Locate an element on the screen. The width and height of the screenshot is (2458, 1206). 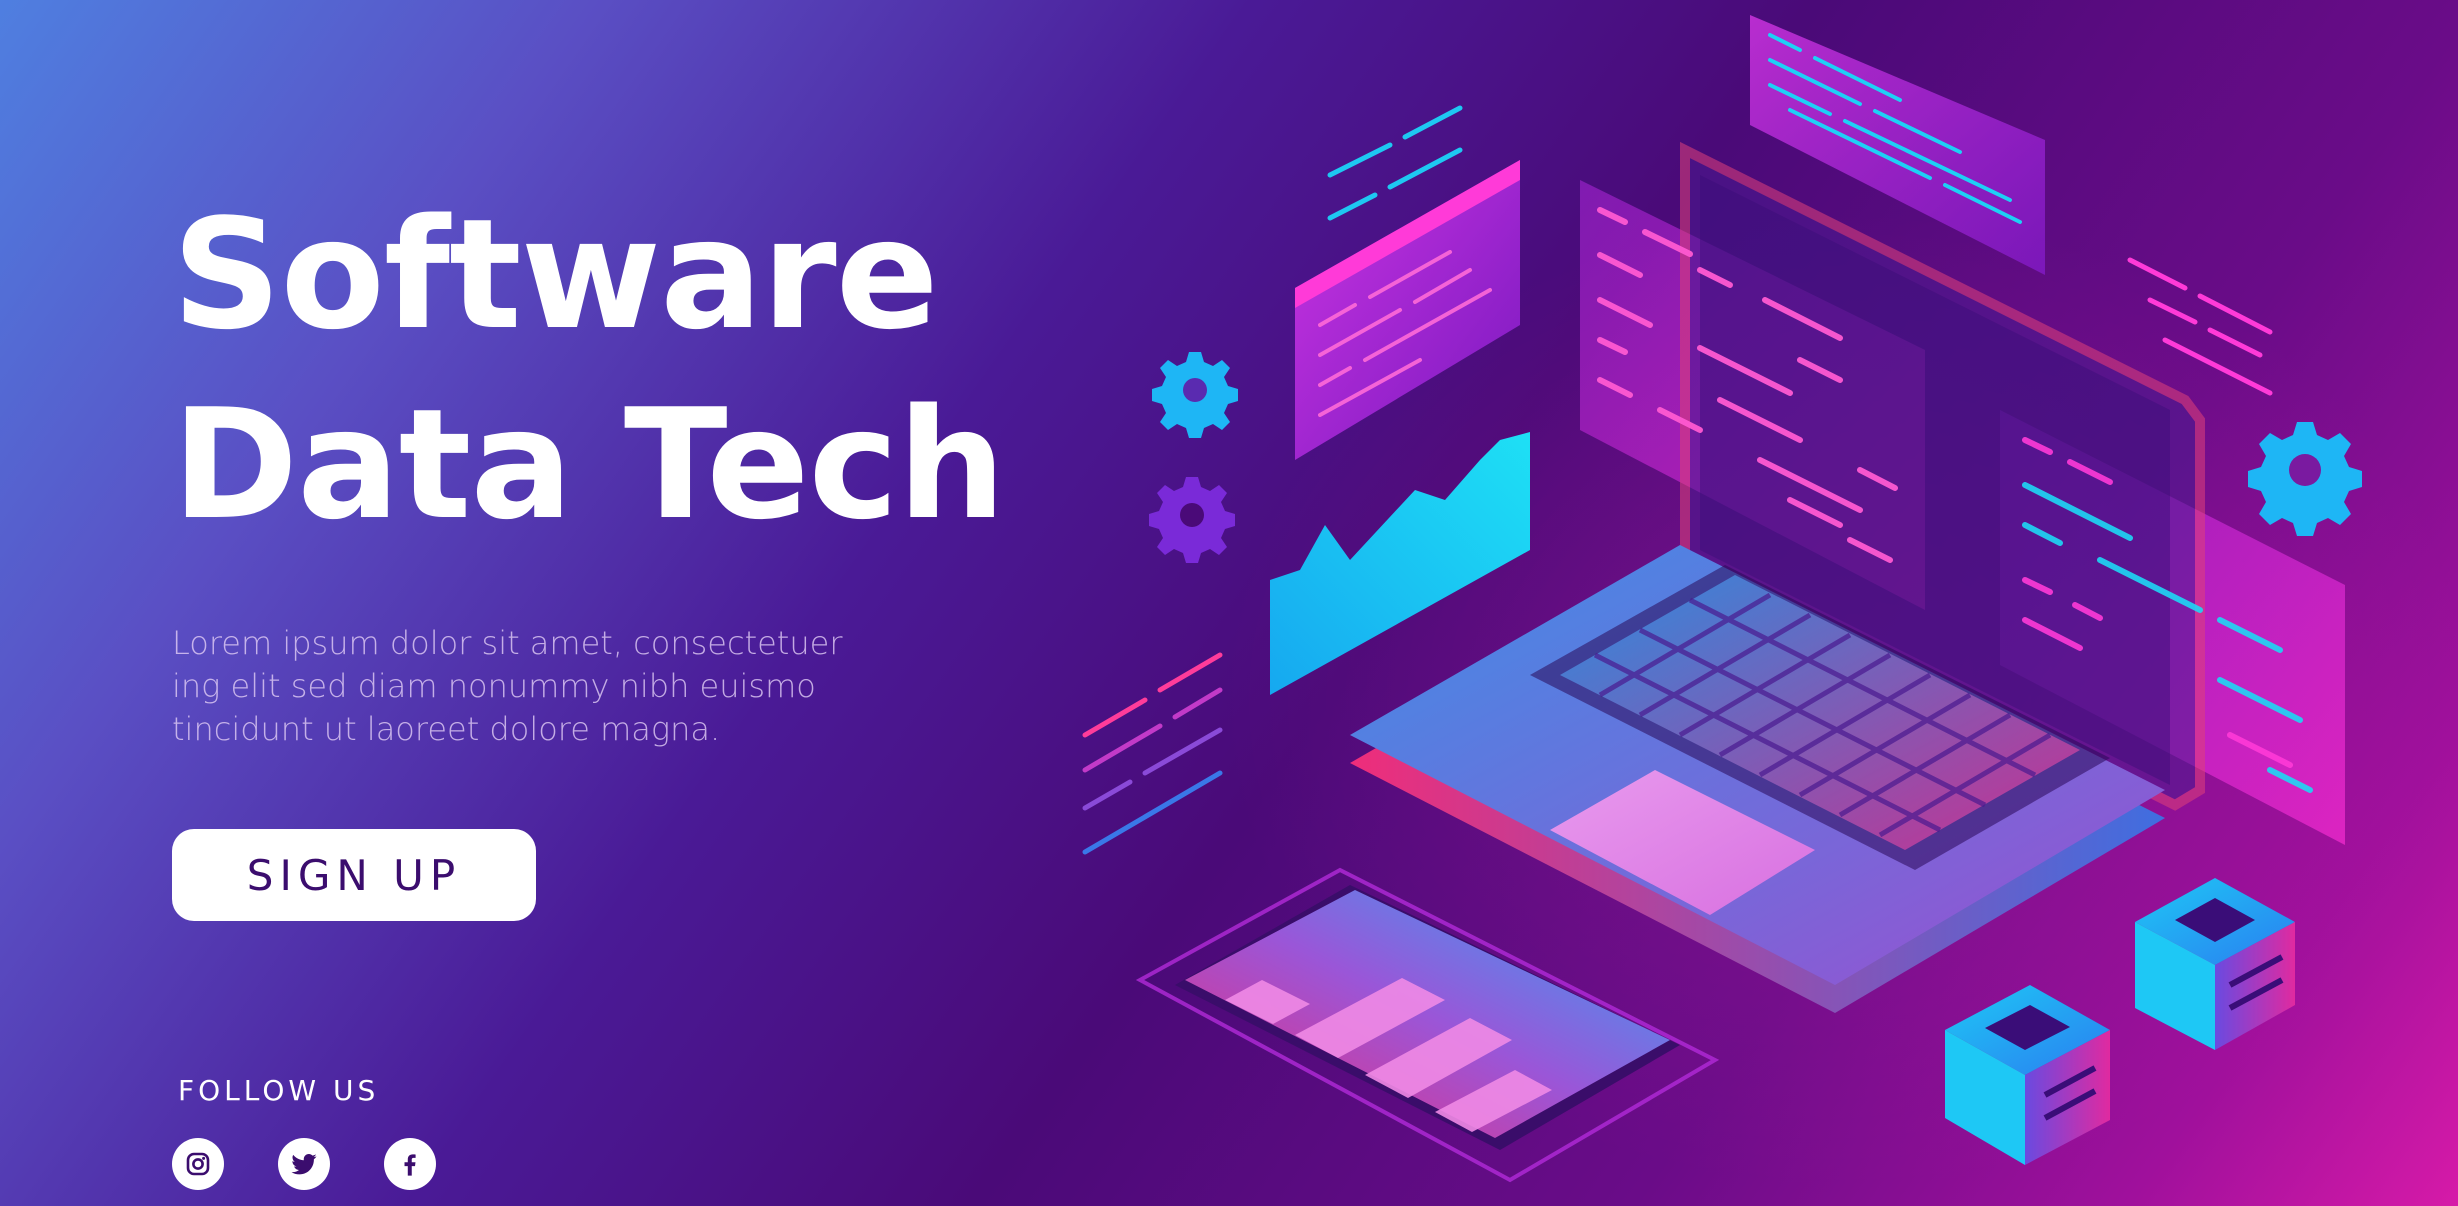
instagram-icon is located at coordinates (198, 1164).